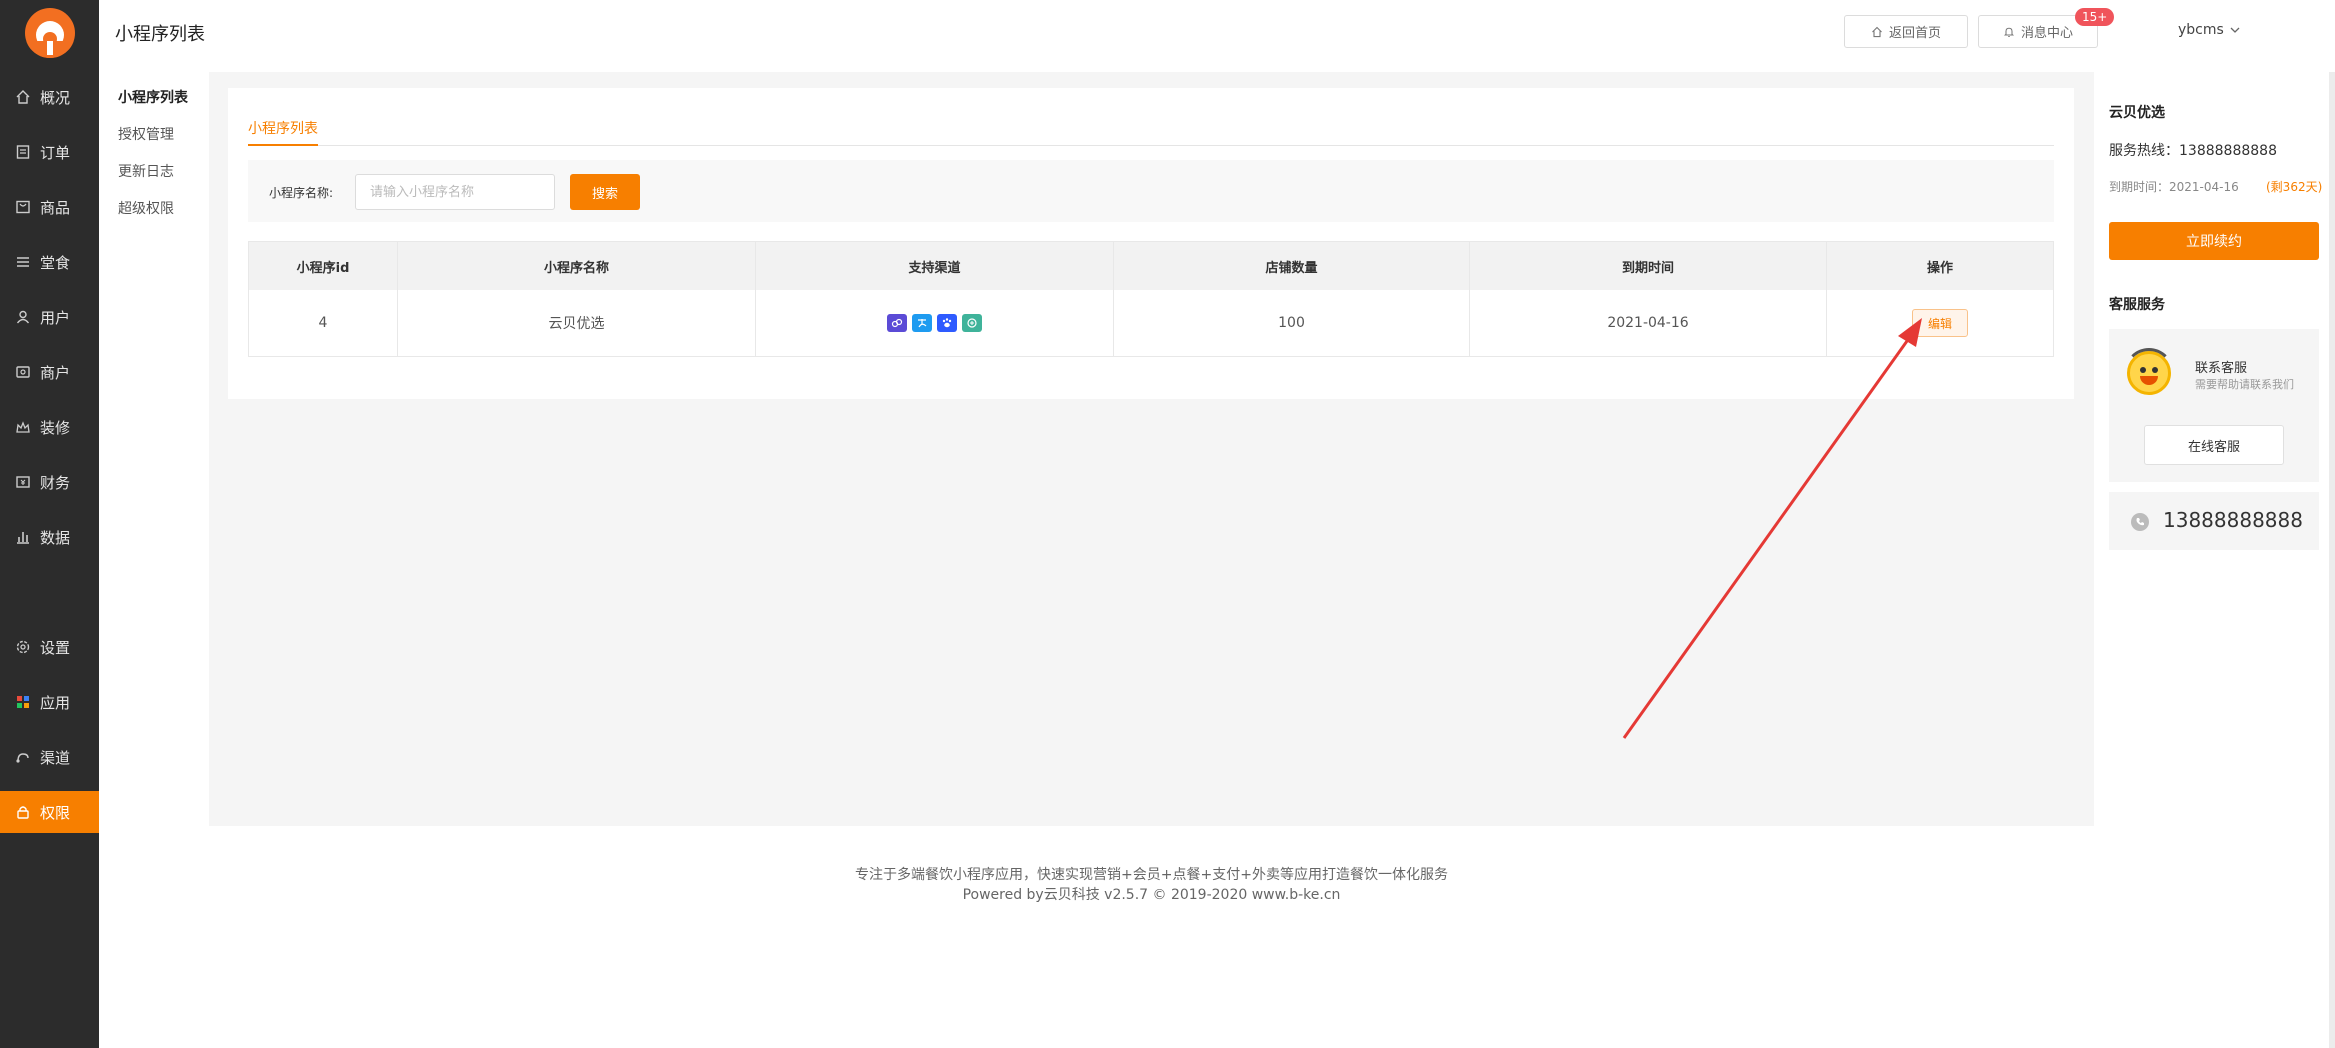 Image resolution: width=2335 pixels, height=1048 pixels. I want to click on back-home-button: 返回首页, so click(1906, 31).